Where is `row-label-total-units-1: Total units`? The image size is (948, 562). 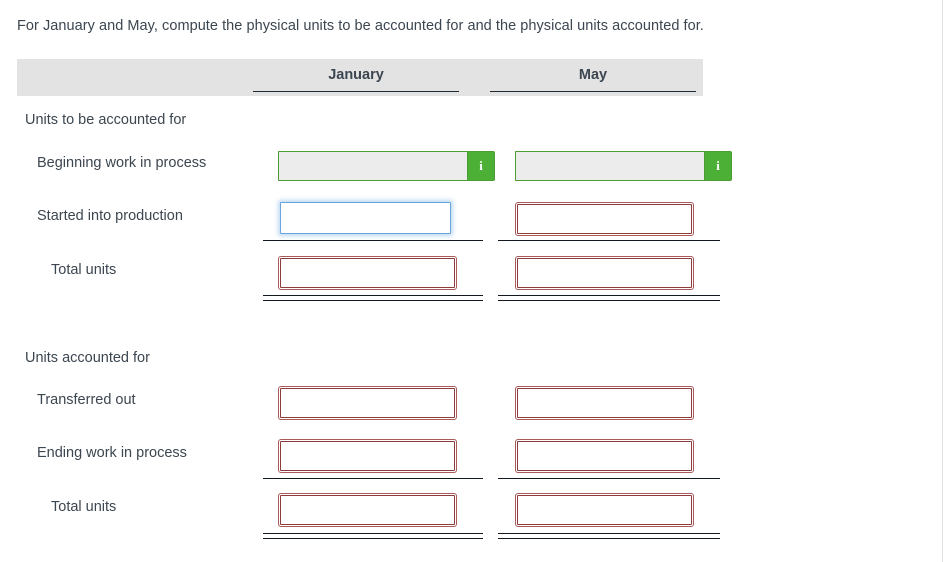
row-label-total-units-1: Total units is located at coordinates (84, 270).